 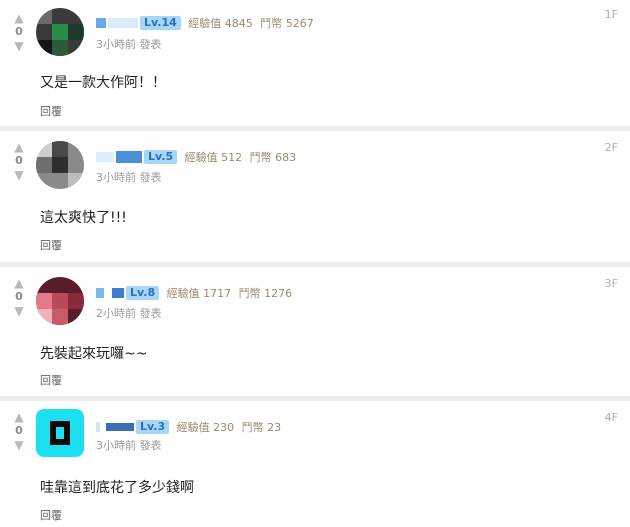 What do you see at coordinates (611, 14) in the screenshot?
I see `floor-number: 1F` at bounding box center [611, 14].